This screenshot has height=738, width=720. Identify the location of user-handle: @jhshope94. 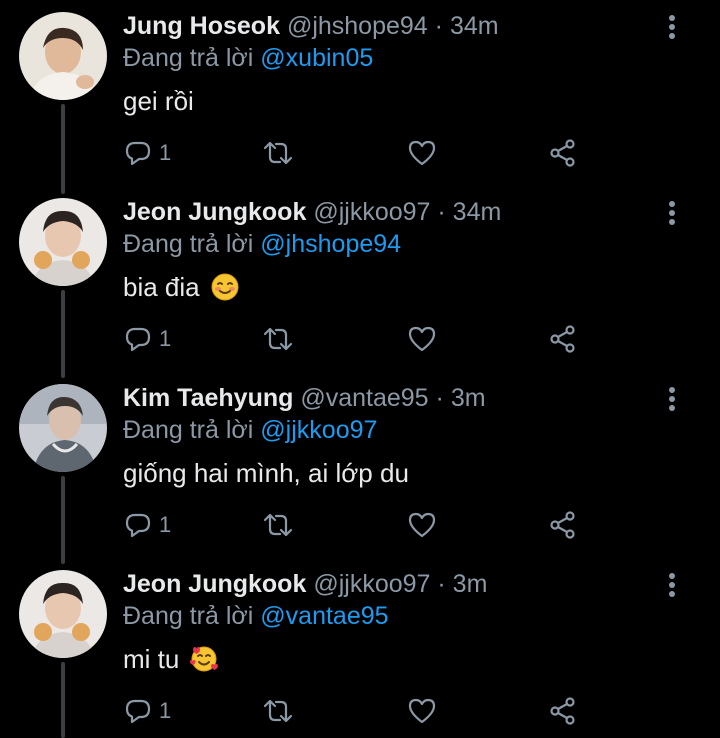
(357, 26).